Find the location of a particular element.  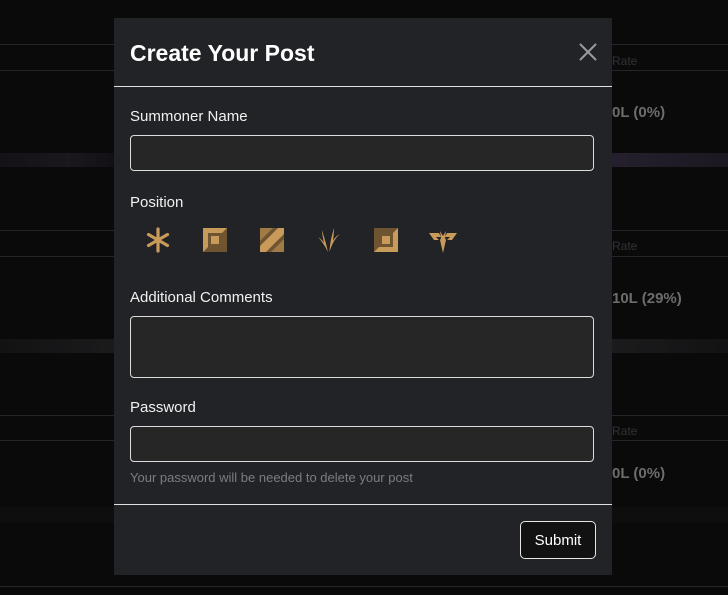

position-jungle-button is located at coordinates (329, 240).